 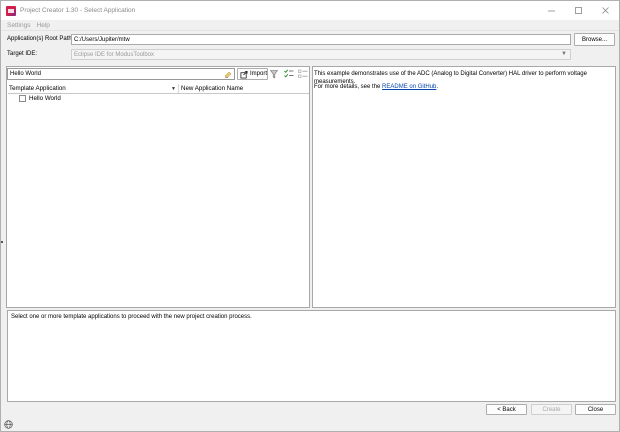 I want to click on app-icon, so click(x=11, y=10).